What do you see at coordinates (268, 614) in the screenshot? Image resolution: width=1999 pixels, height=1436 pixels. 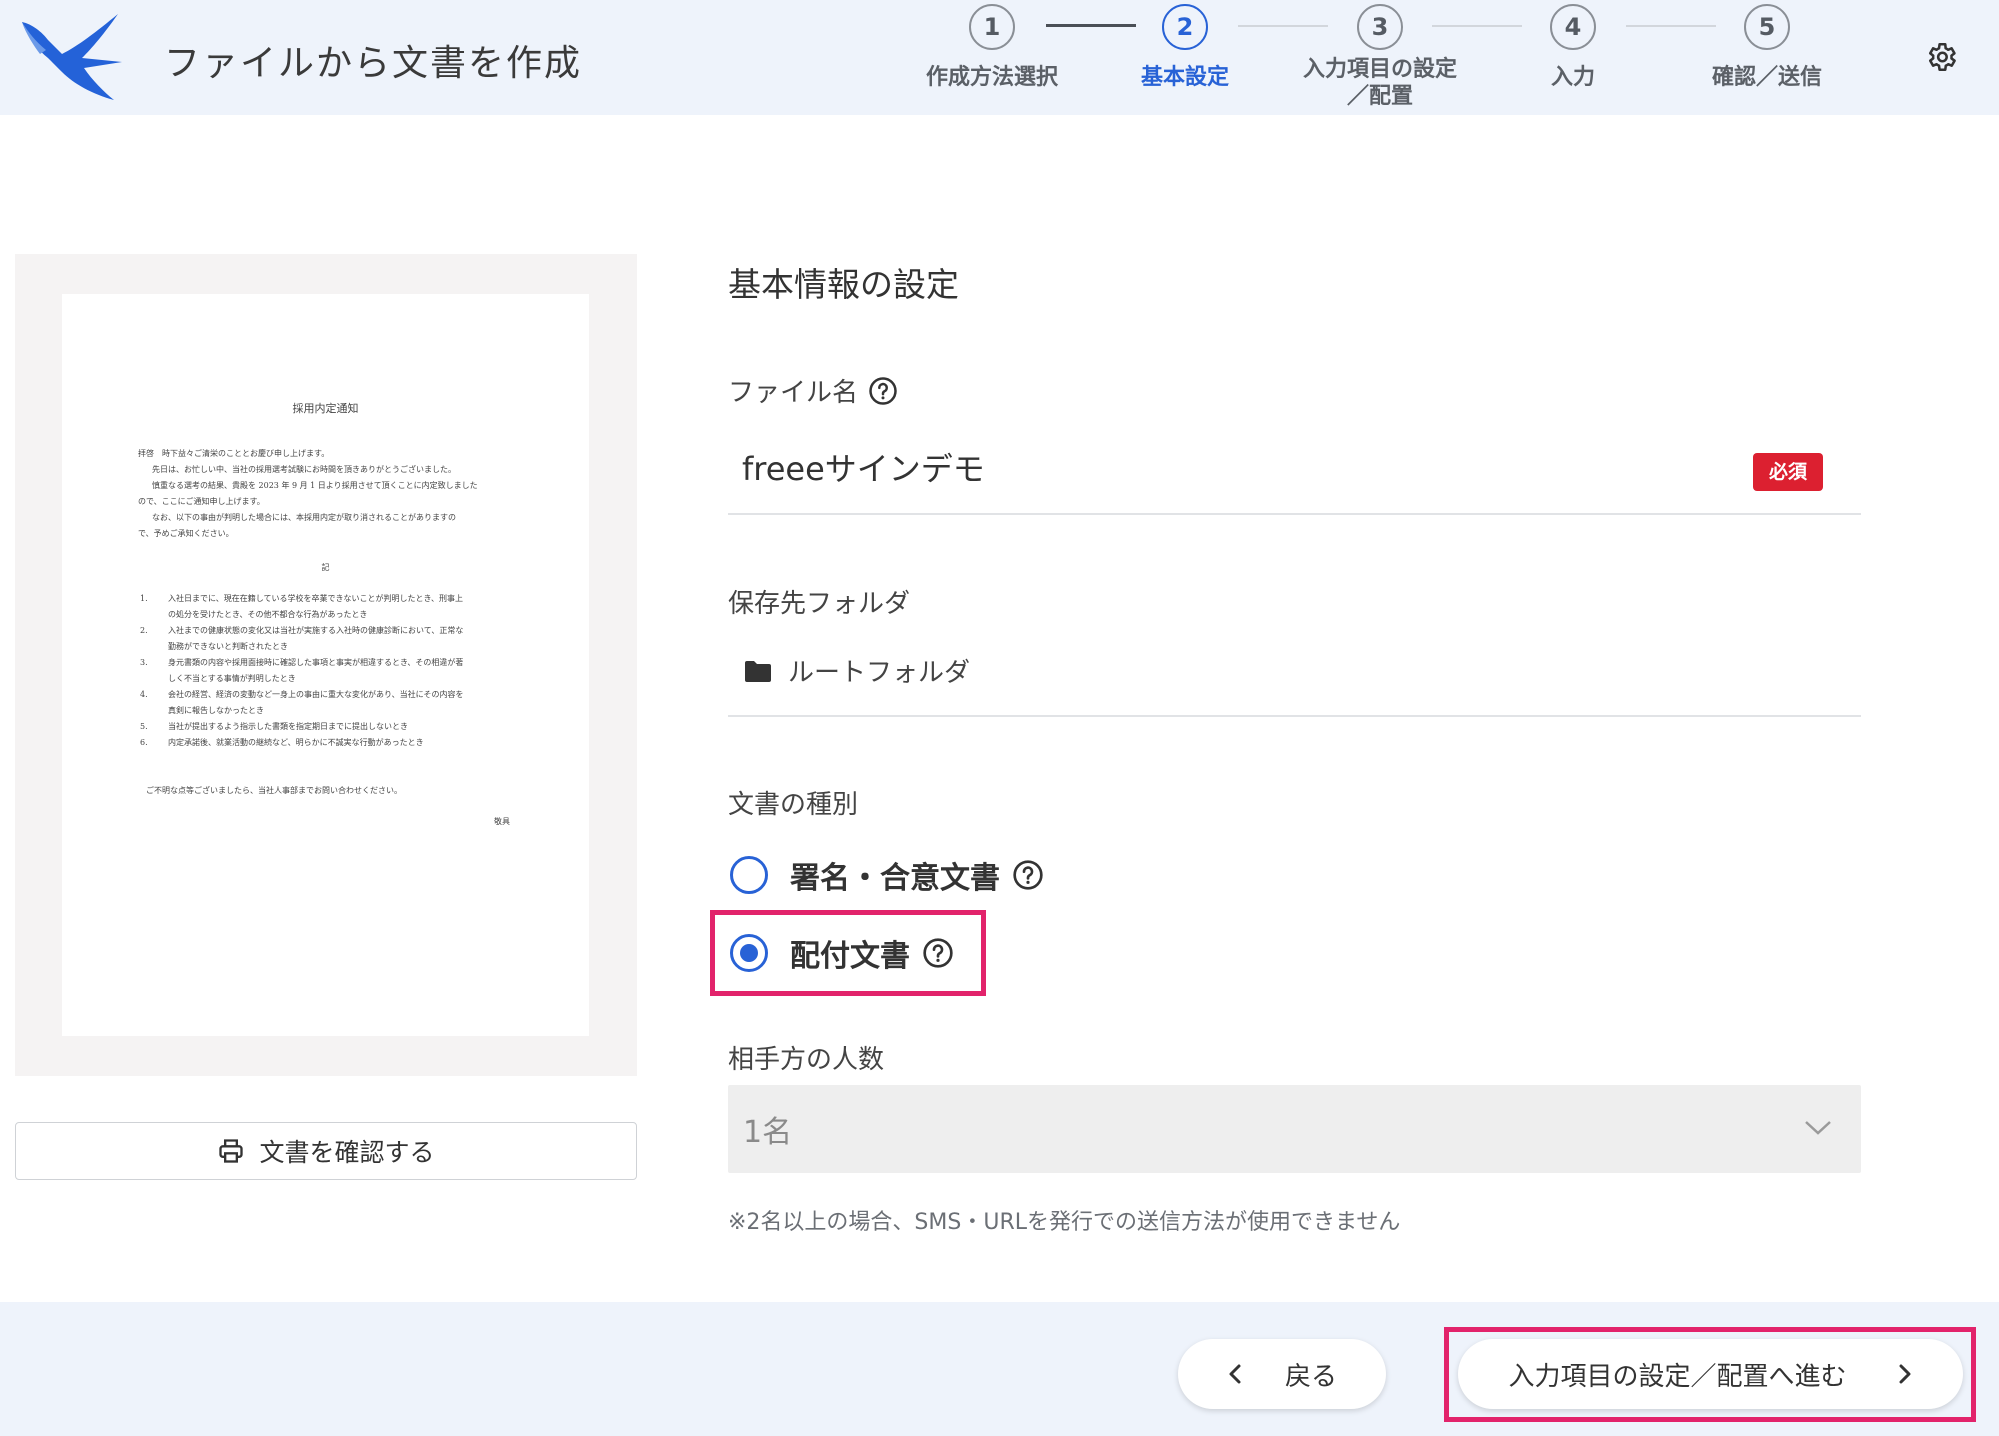 I see `document-item-line: の処分を受けたとき、その他不都合な行為があったとき` at bounding box center [268, 614].